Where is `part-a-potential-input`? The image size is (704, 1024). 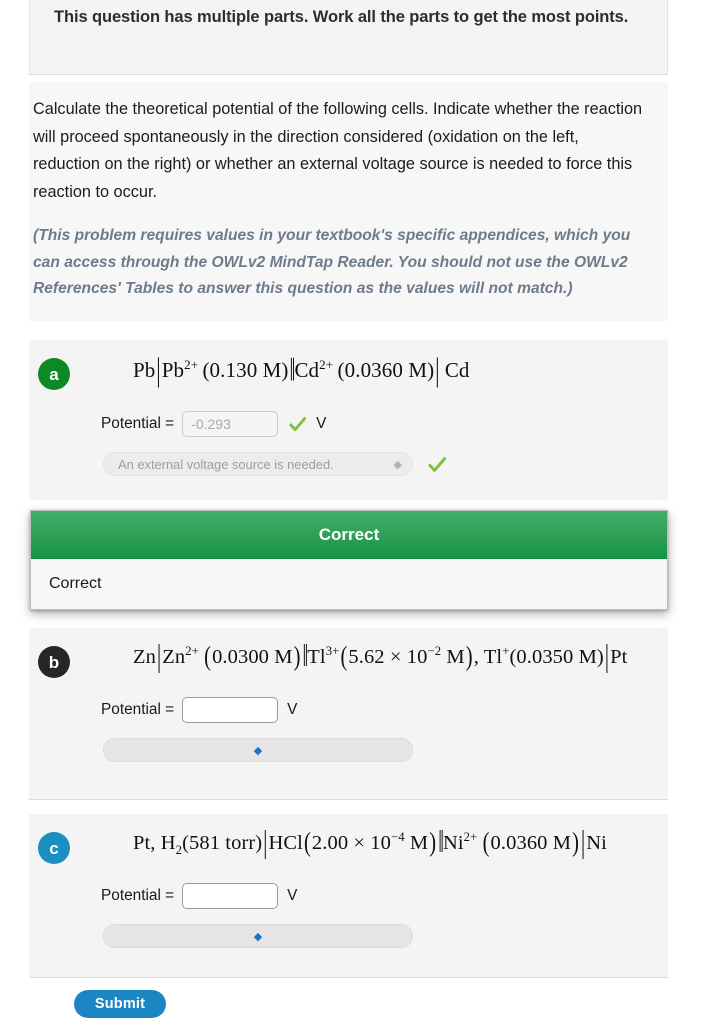 part-a-potential-input is located at coordinates (230, 424).